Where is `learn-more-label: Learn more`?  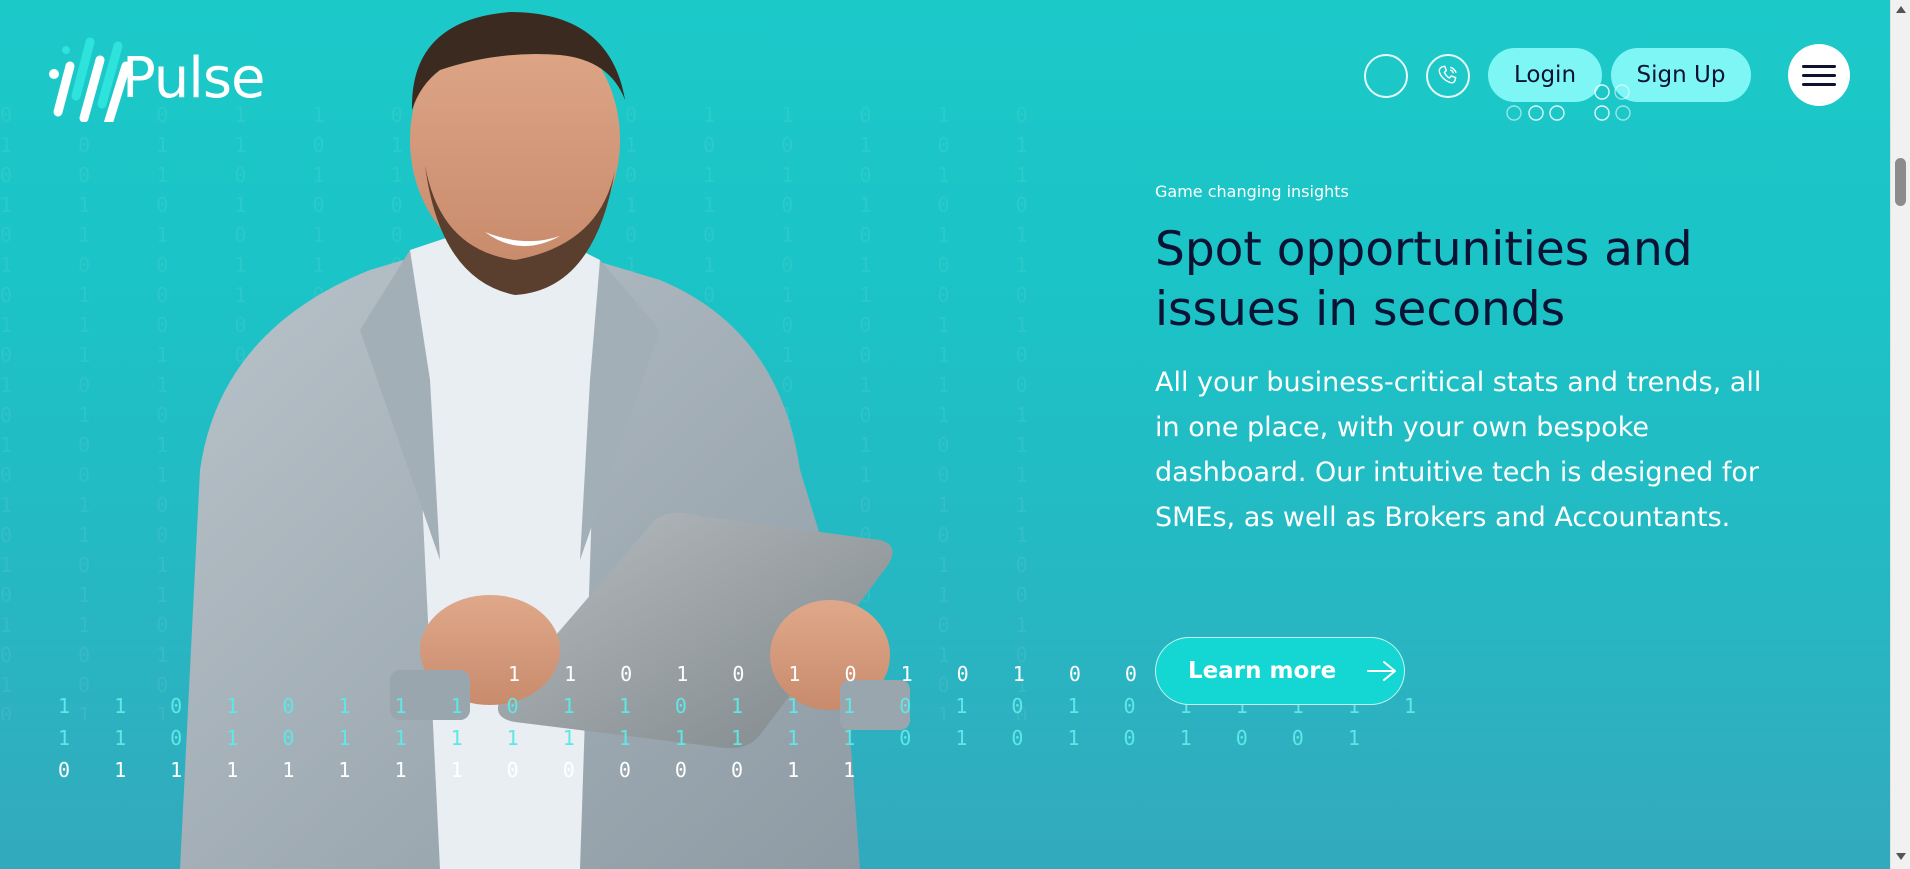 learn-more-label: Learn more is located at coordinates (1262, 671).